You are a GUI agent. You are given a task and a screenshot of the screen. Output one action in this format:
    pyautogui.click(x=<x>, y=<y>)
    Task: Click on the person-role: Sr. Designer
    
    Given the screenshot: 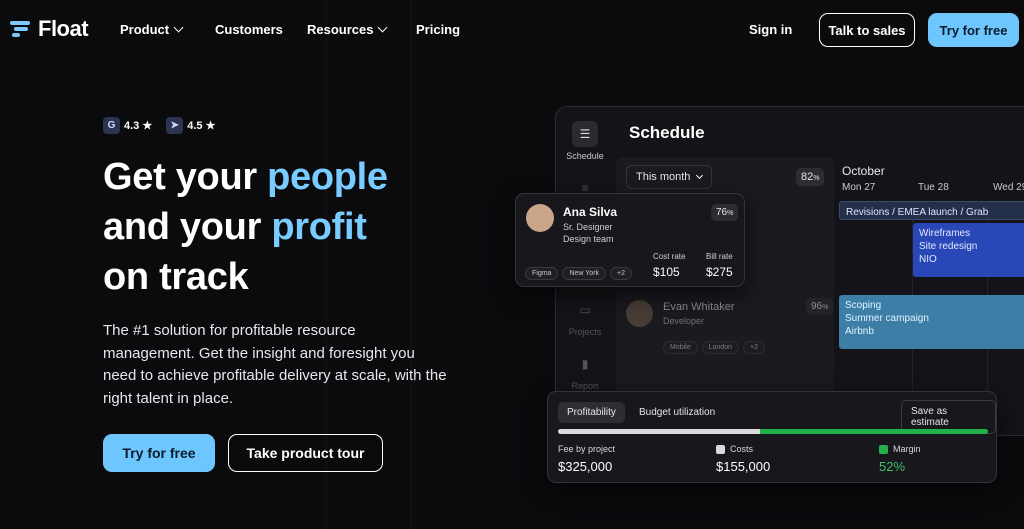 What is the action you would take?
    pyautogui.click(x=588, y=227)
    